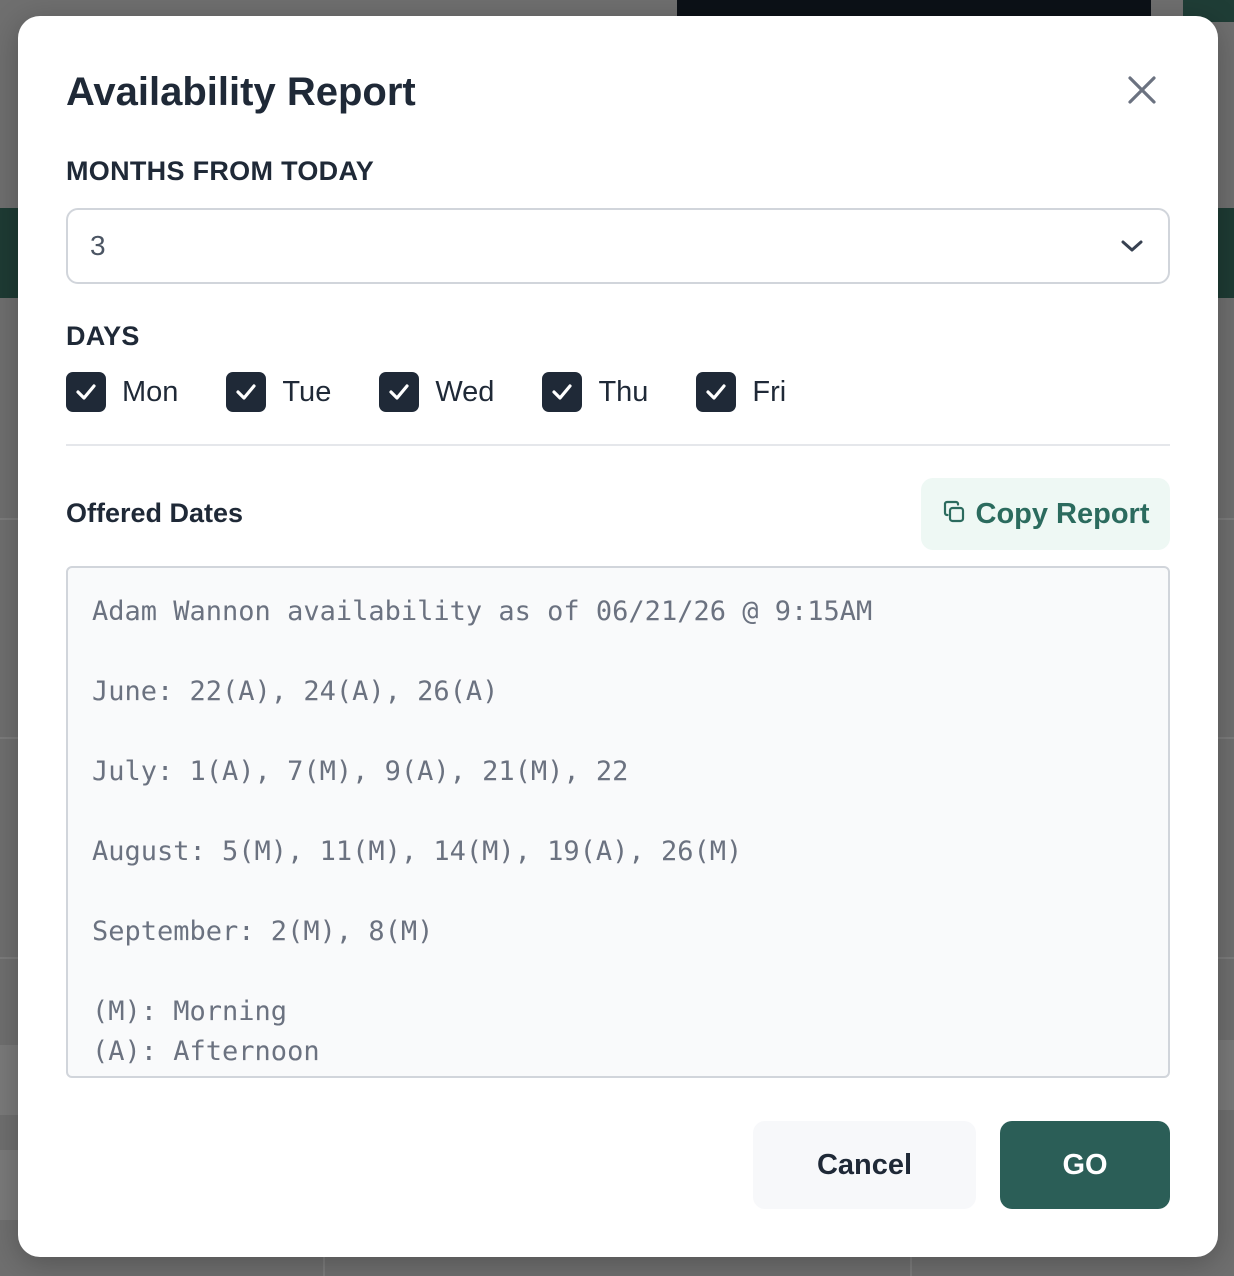 Image resolution: width=1234 pixels, height=1276 pixels. What do you see at coordinates (595, 392) in the screenshot?
I see `day-option-thu: Thu` at bounding box center [595, 392].